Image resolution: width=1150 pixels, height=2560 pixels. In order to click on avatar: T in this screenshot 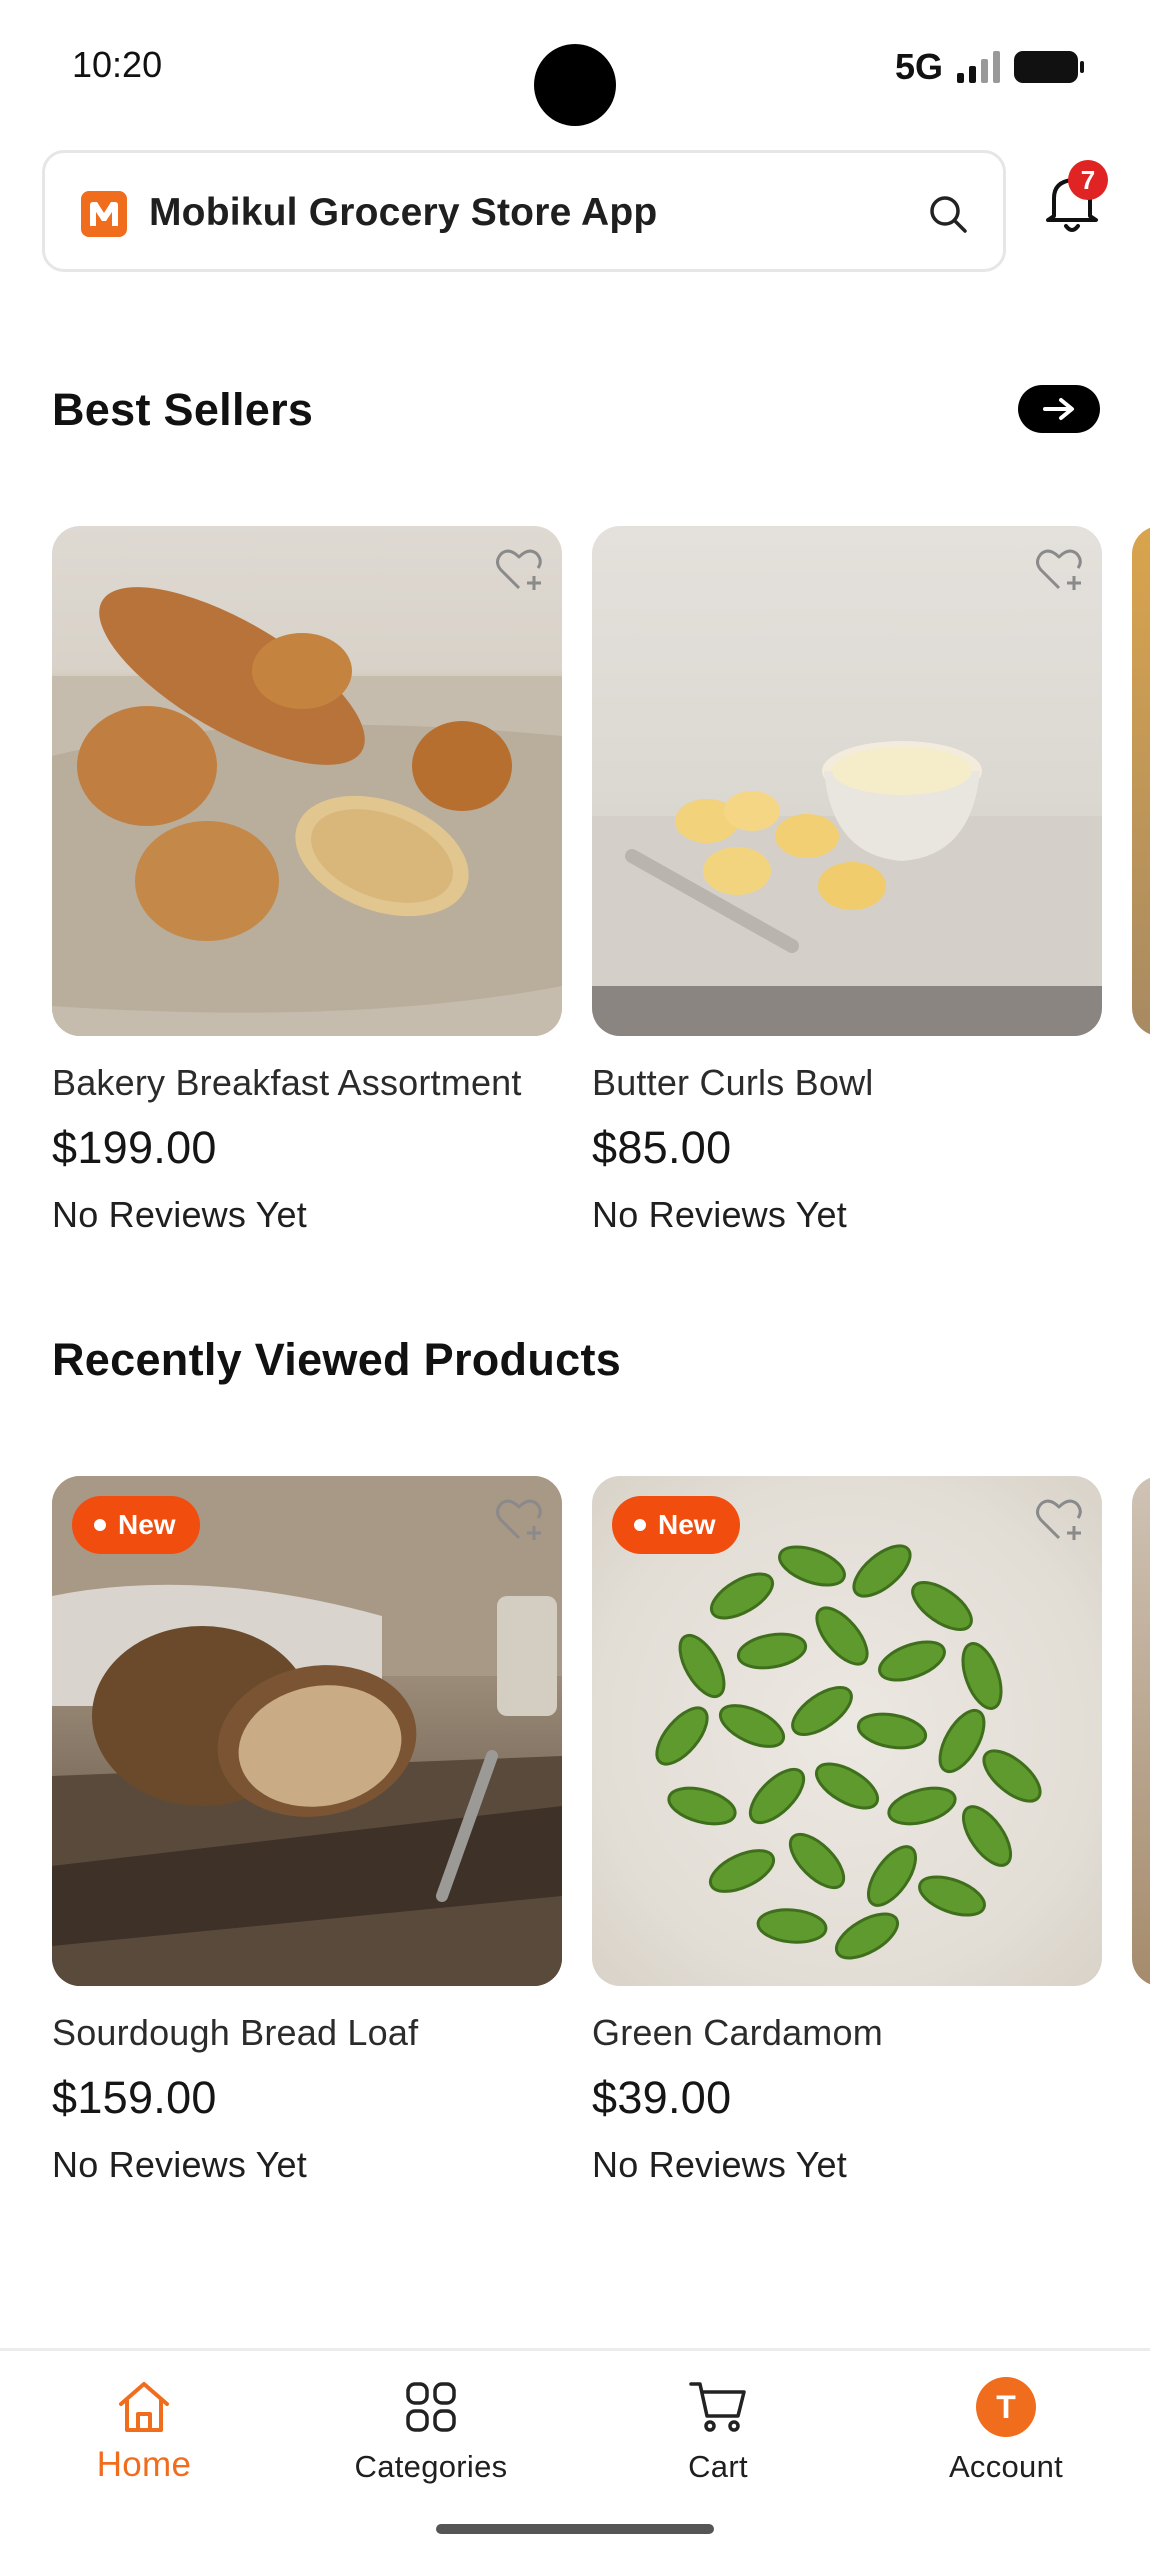, I will do `click(1006, 2407)`.